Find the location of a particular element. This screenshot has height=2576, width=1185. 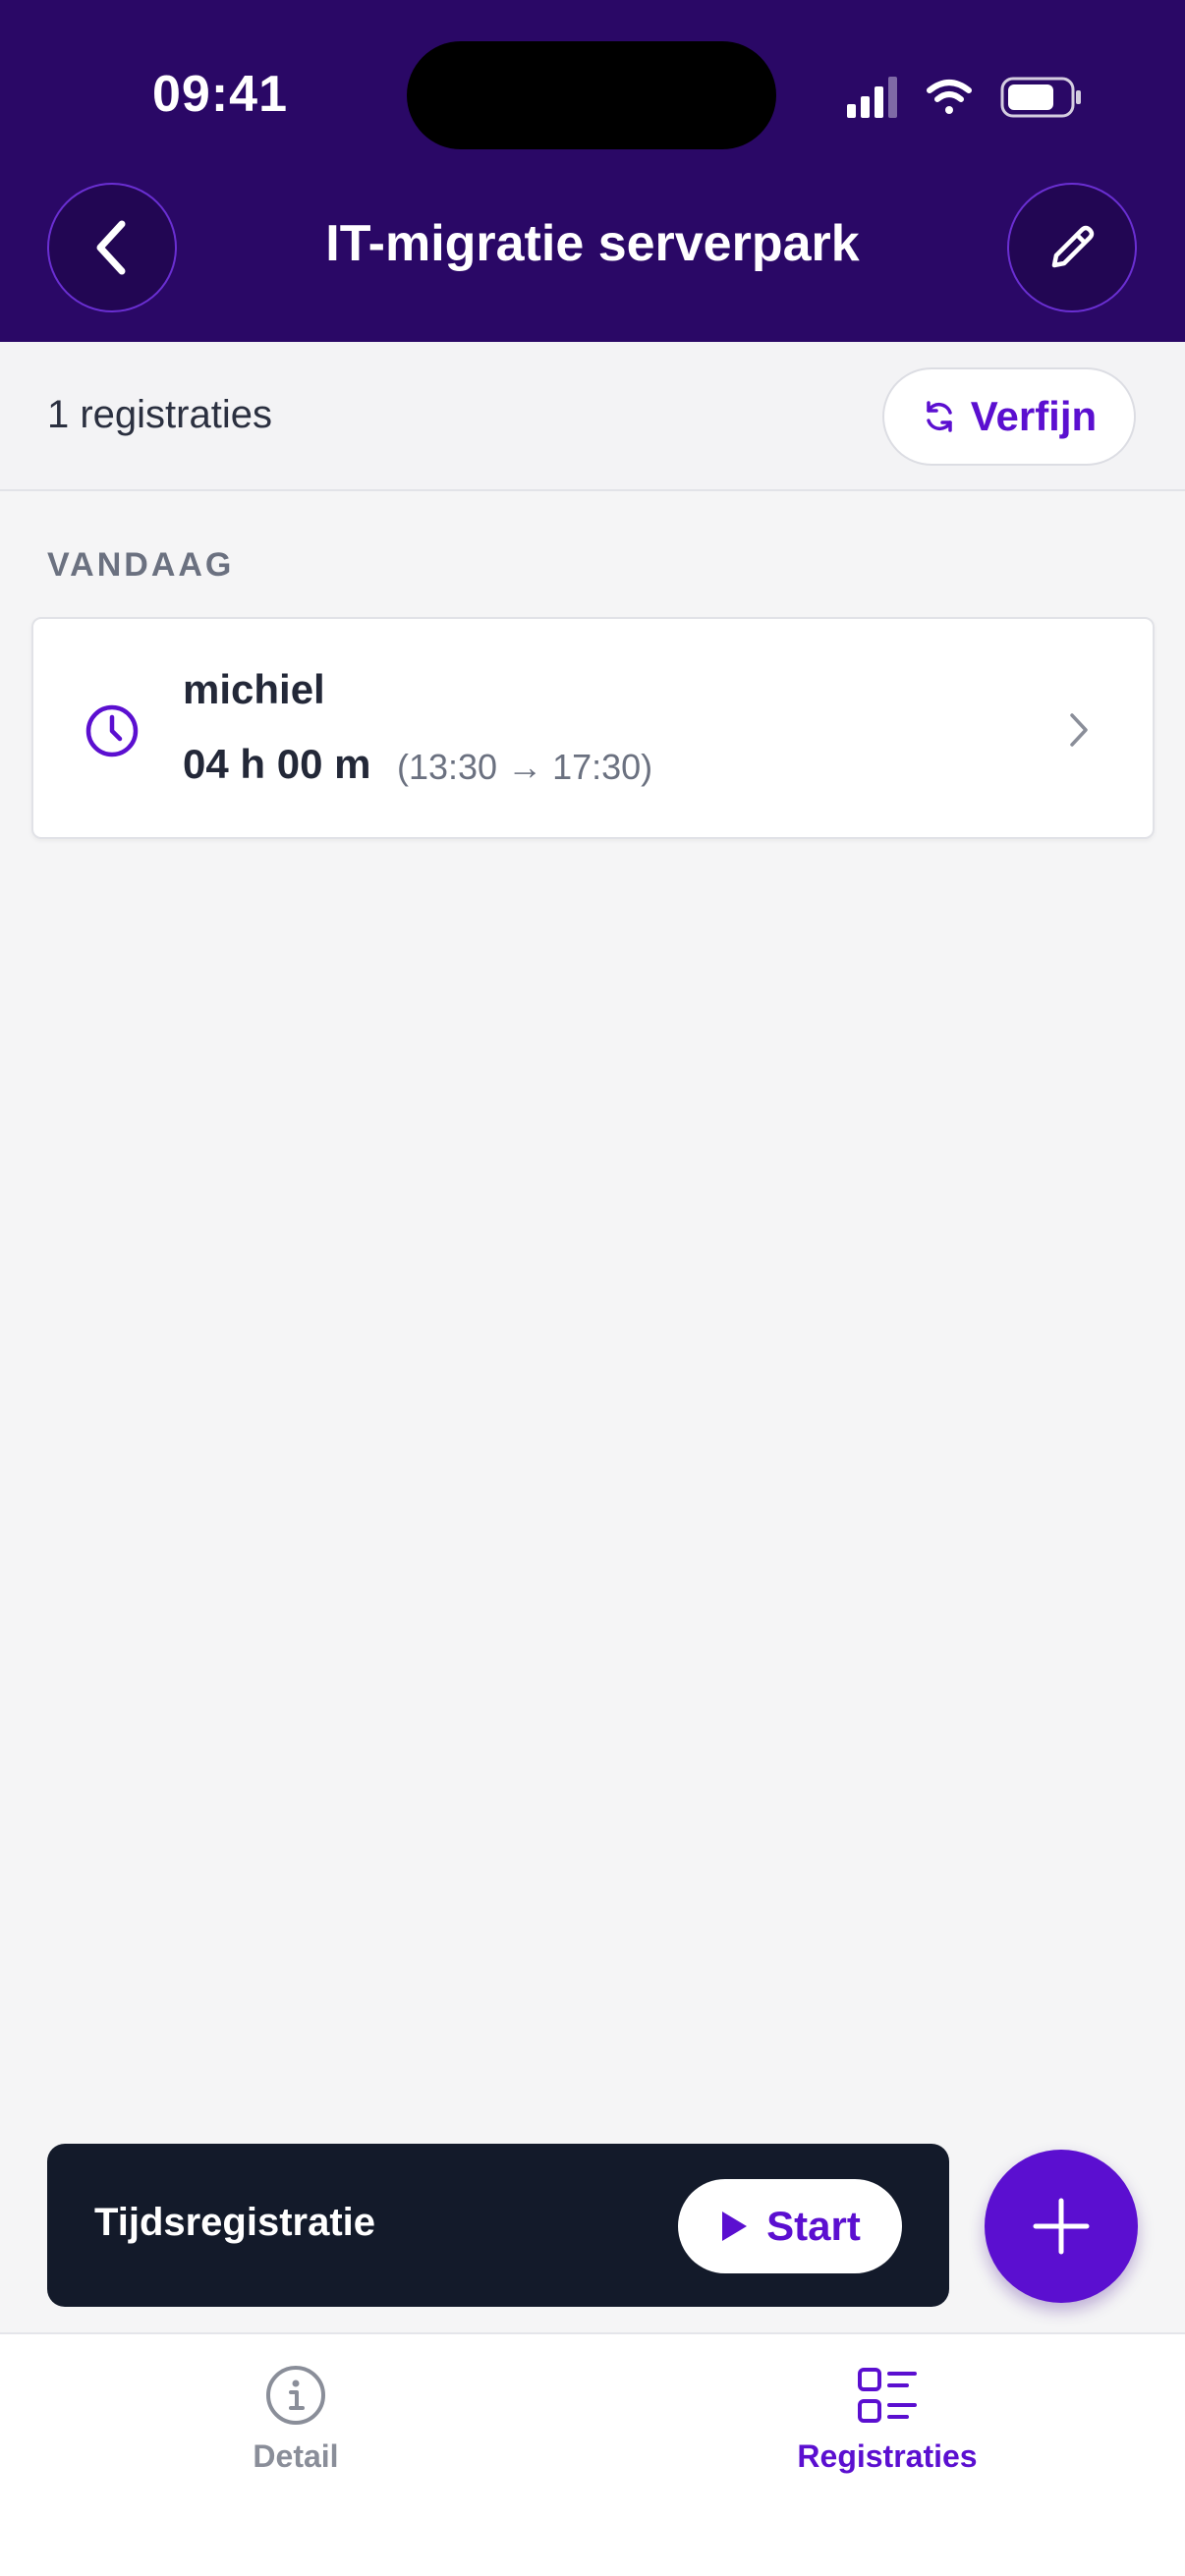

chevron-left-icon is located at coordinates (111, 247).